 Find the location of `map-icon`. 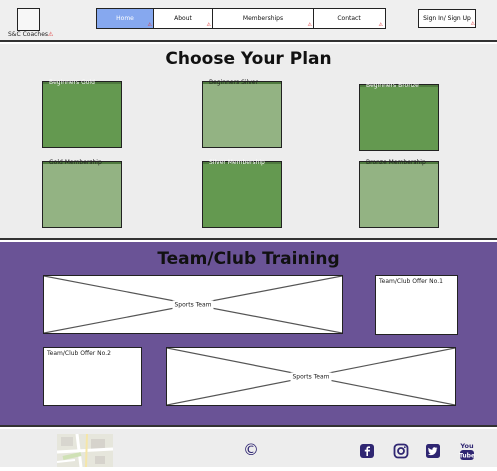

map-icon is located at coordinates (85, 450).